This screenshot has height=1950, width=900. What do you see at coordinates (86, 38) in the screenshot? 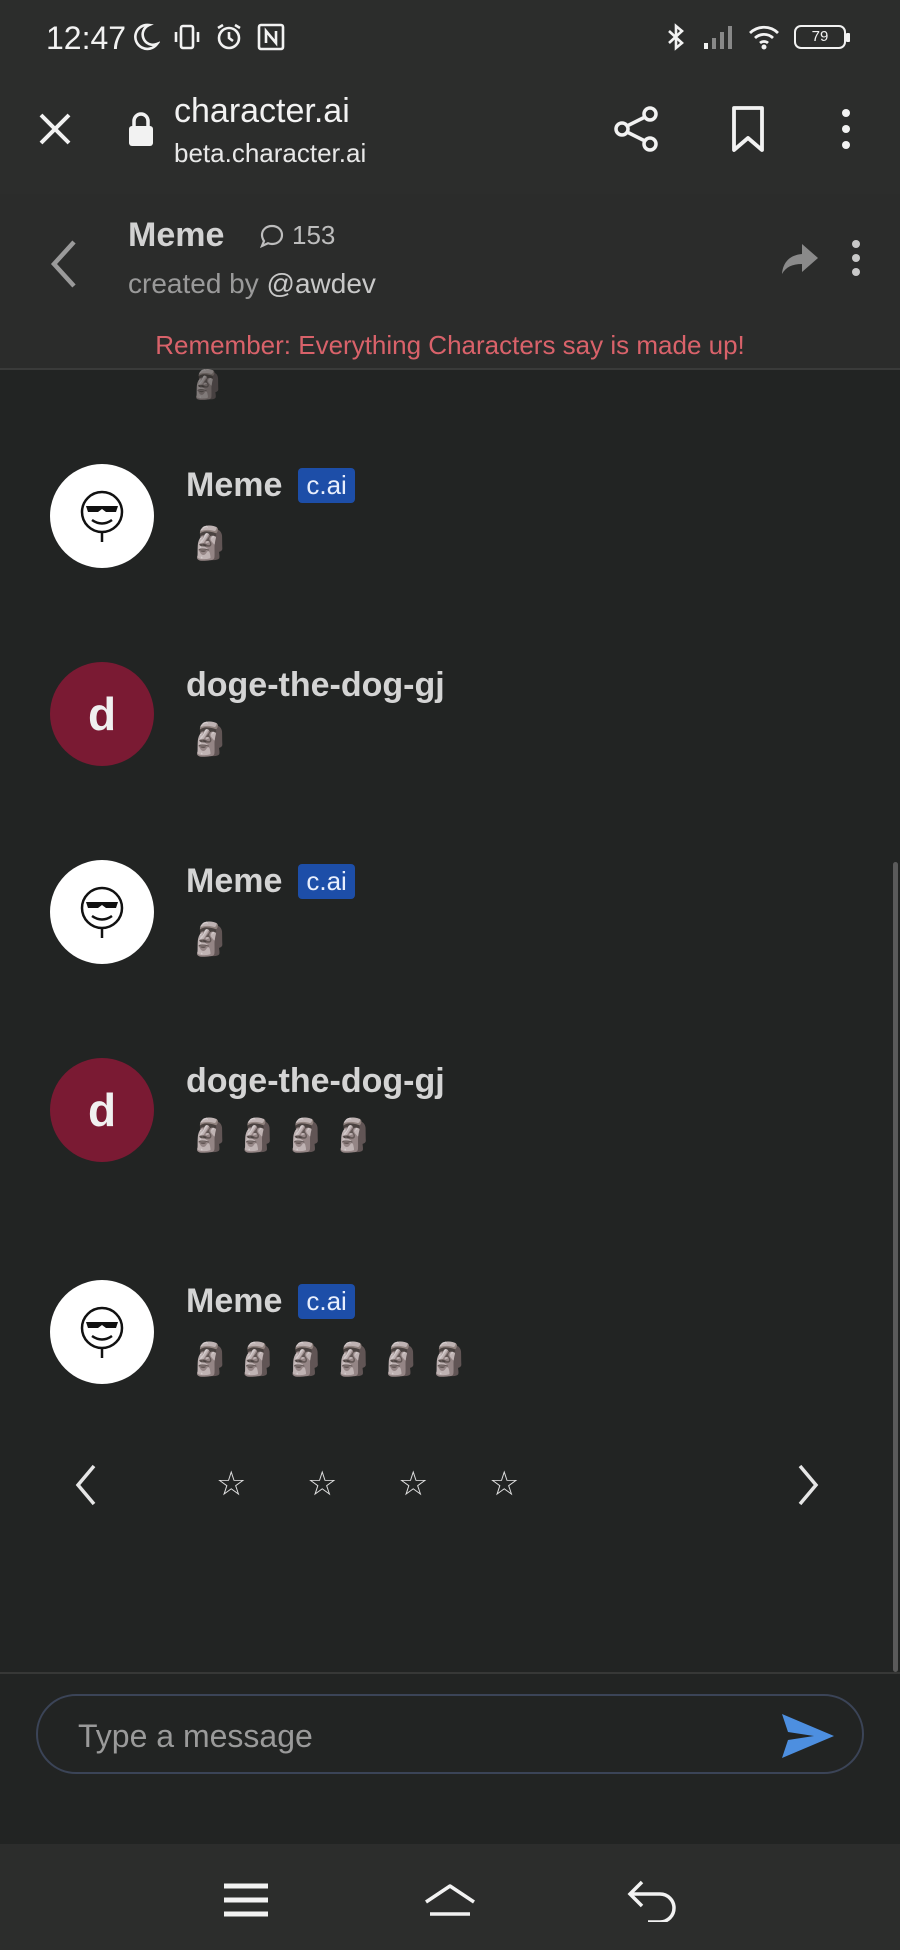
I see `status-time: 12:47` at bounding box center [86, 38].